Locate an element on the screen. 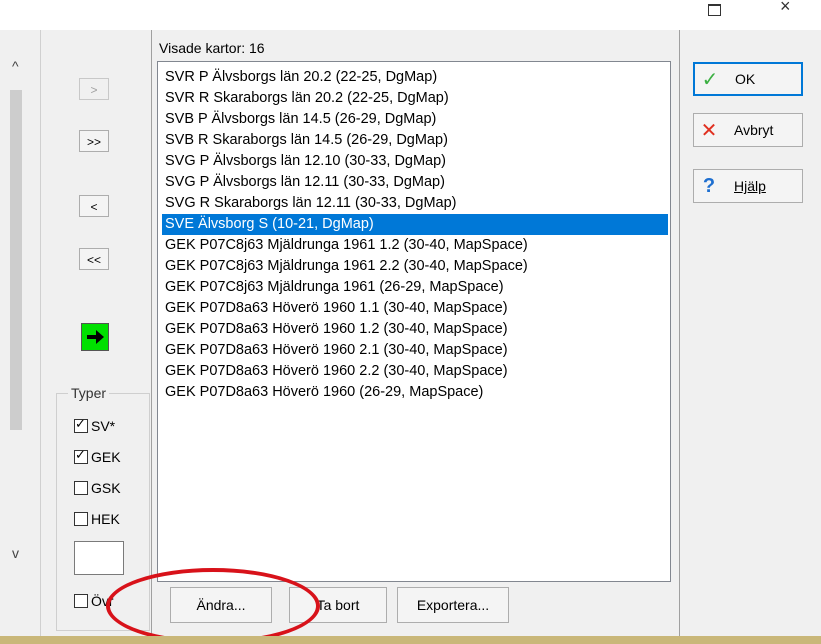 Image resolution: width=821 pixels, height=644 pixels. checkbox-label: GSK is located at coordinates (106, 488).